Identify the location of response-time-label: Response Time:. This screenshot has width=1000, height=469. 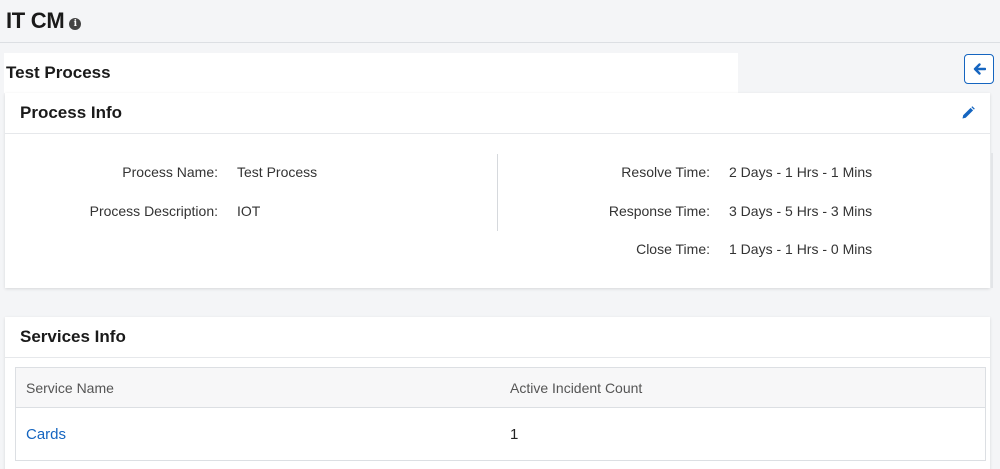
(659, 211).